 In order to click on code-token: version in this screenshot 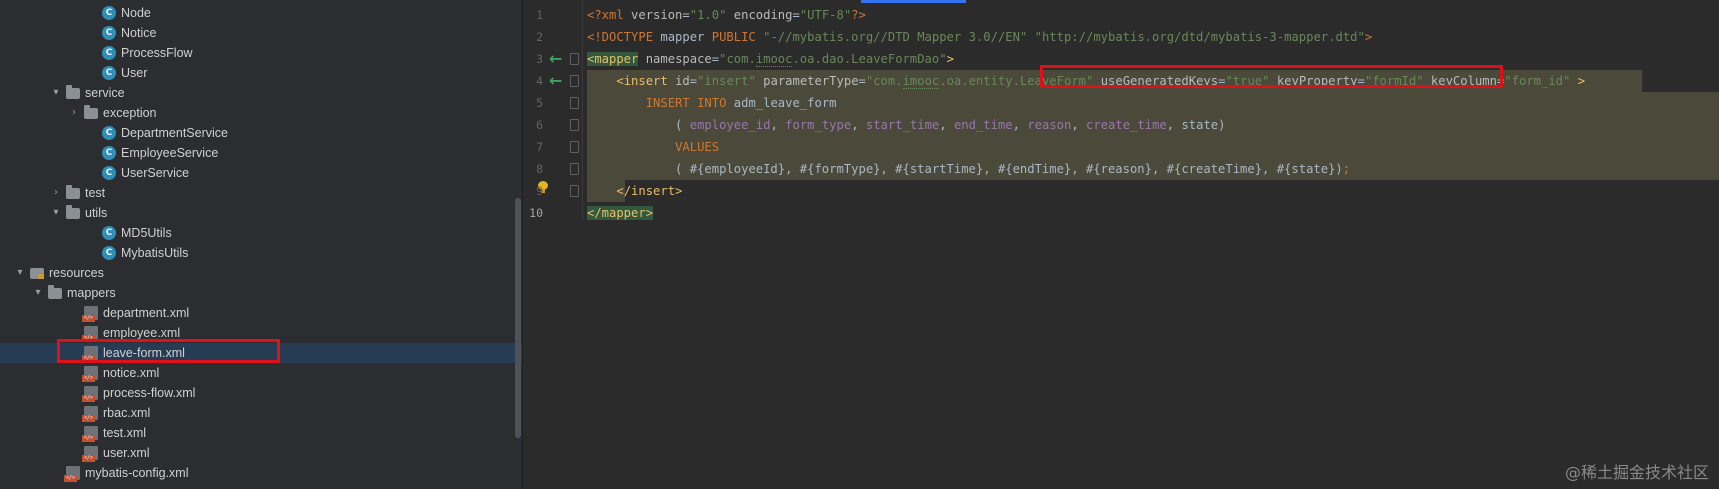, I will do `click(657, 15)`.